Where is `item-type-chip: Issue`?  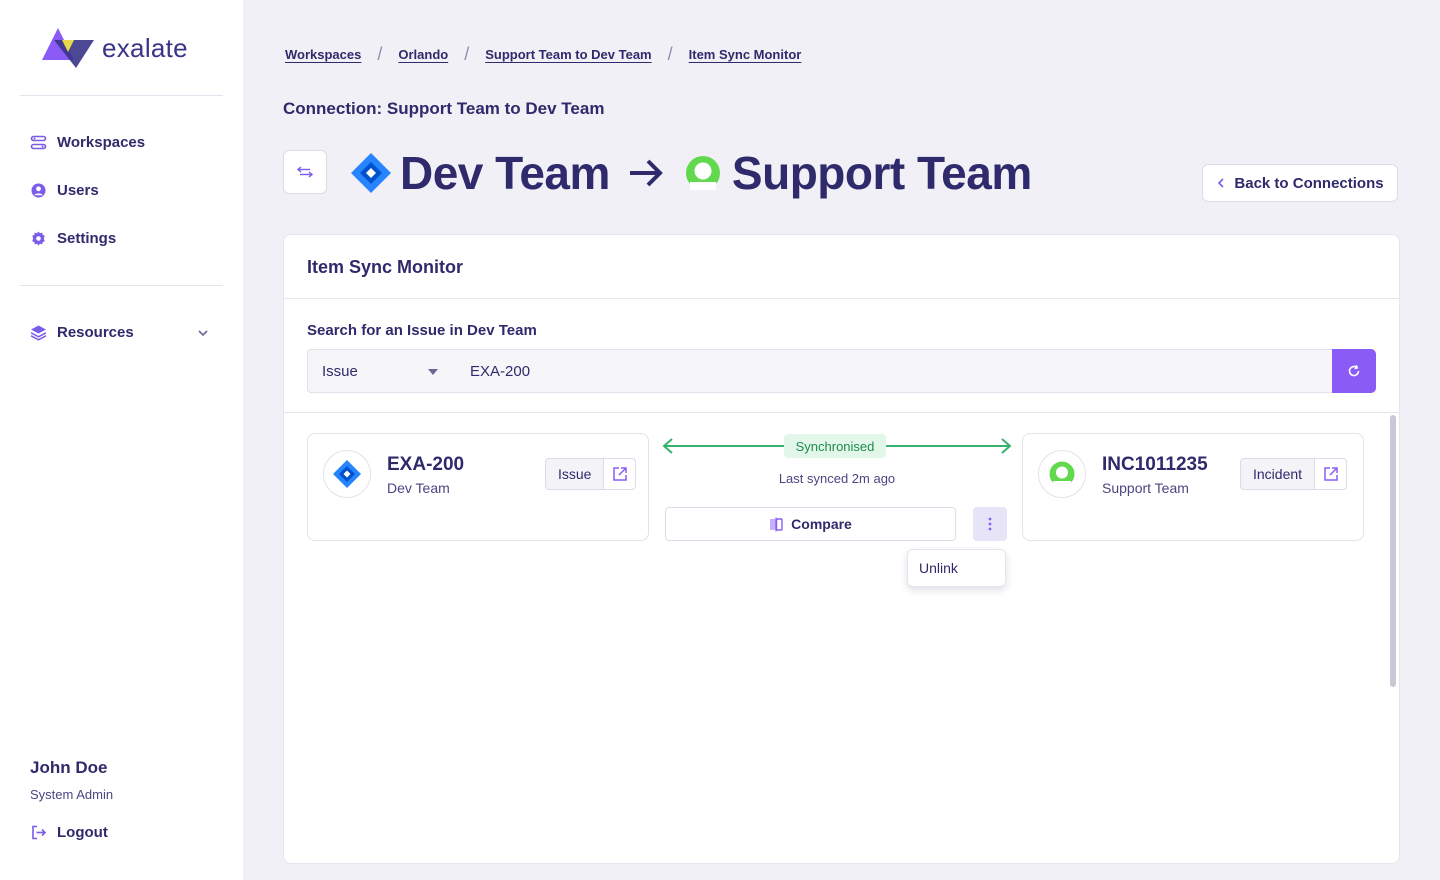
item-type-chip: Issue is located at coordinates (591, 474).